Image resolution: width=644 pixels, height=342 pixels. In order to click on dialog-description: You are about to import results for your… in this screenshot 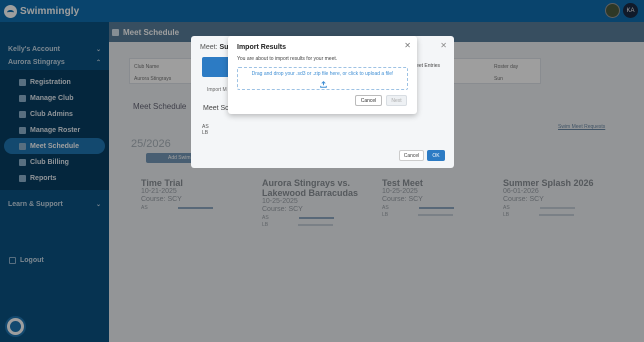, I will do `click(287, 59)`.